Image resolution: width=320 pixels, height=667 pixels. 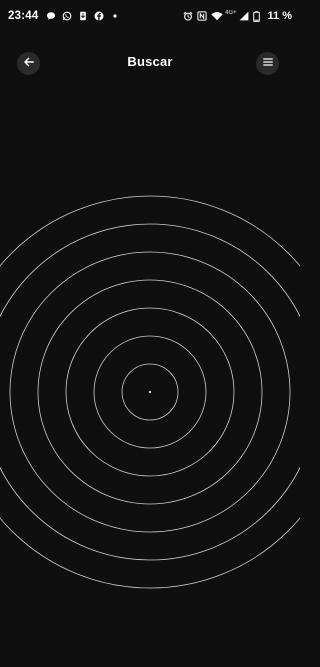 I want to click on radar-center-dot, so click(x=150, y=392).